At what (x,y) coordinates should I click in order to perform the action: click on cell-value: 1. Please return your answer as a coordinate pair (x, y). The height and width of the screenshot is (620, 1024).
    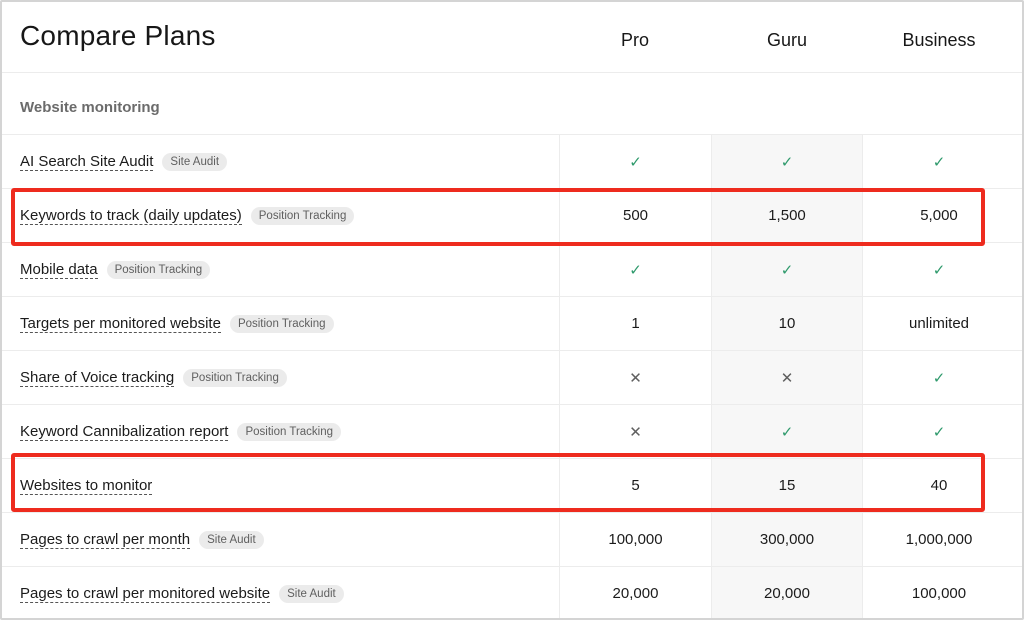
    Looking at the image, I should click on (635, 323).